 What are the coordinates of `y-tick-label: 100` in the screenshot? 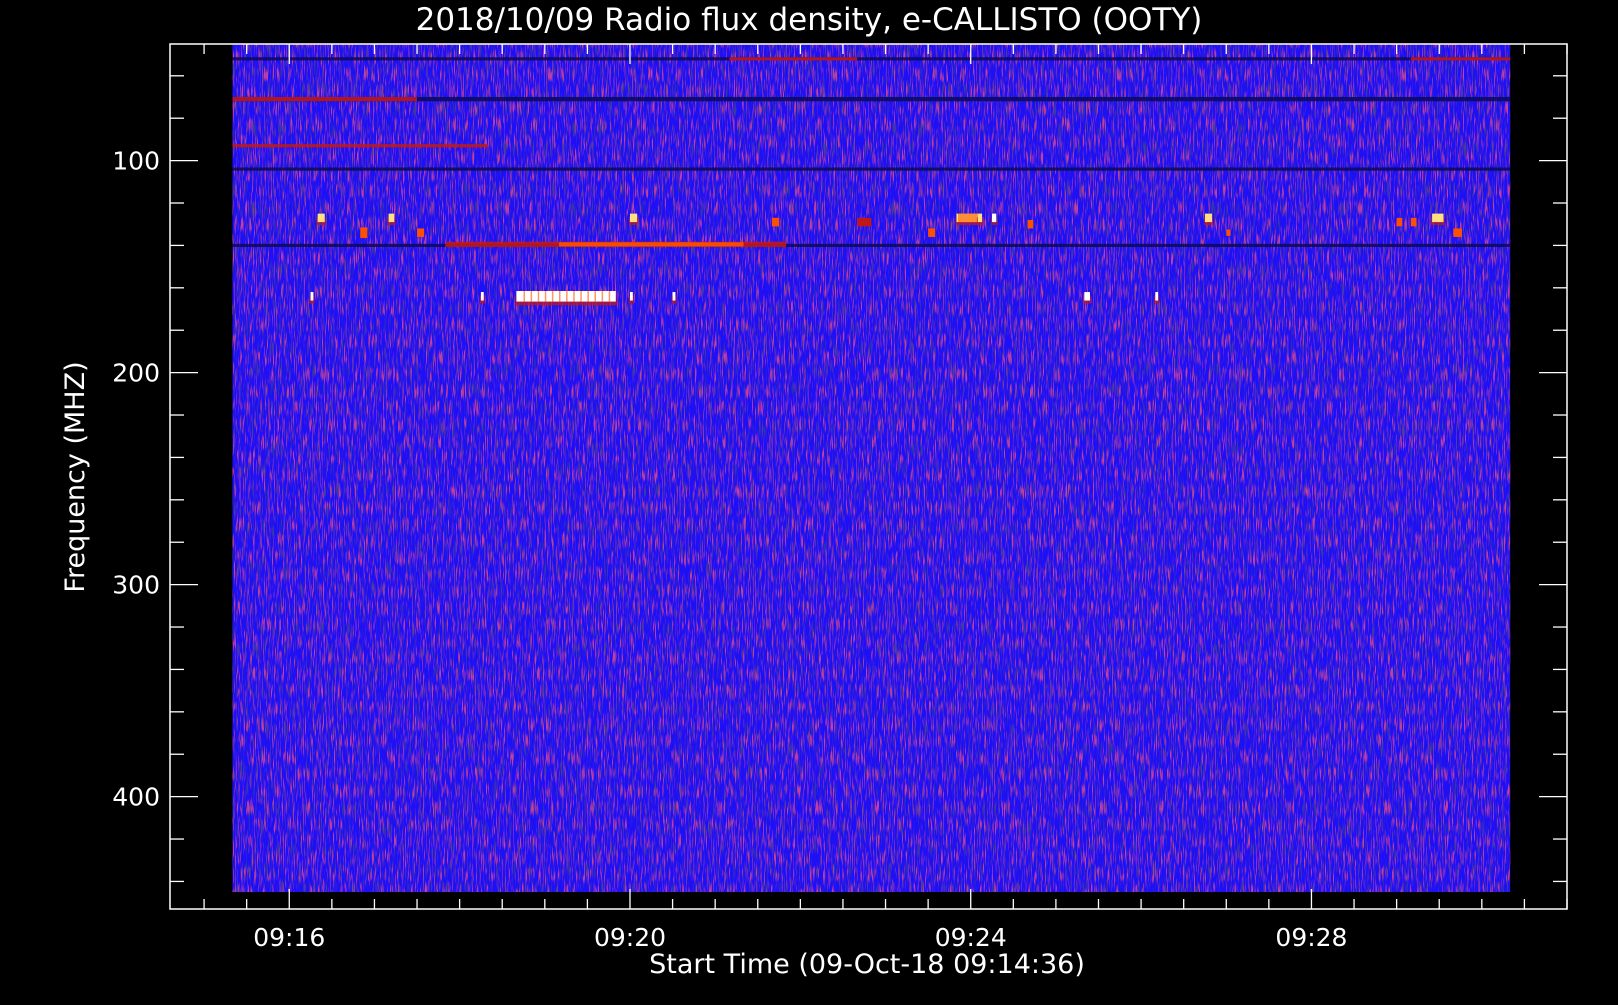 It's located at (136, 161).